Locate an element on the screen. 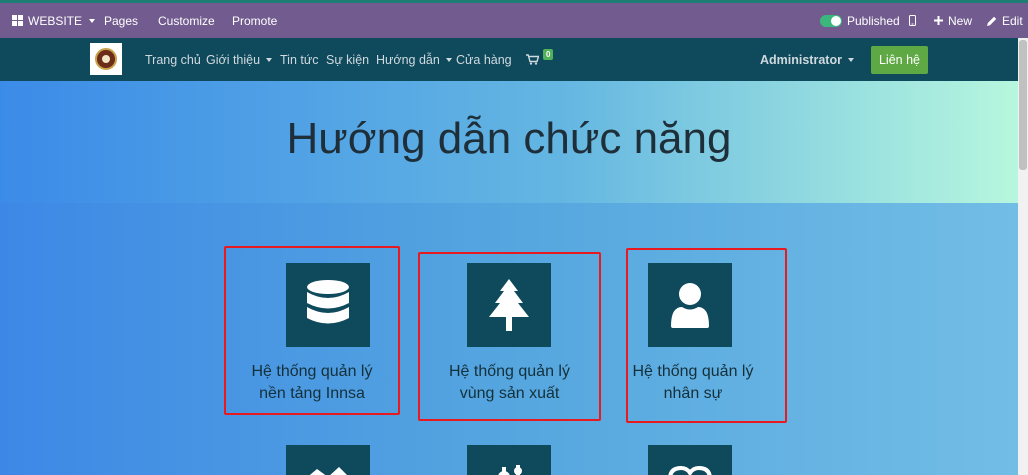  tree-icon is located at coordinates (509, 305).